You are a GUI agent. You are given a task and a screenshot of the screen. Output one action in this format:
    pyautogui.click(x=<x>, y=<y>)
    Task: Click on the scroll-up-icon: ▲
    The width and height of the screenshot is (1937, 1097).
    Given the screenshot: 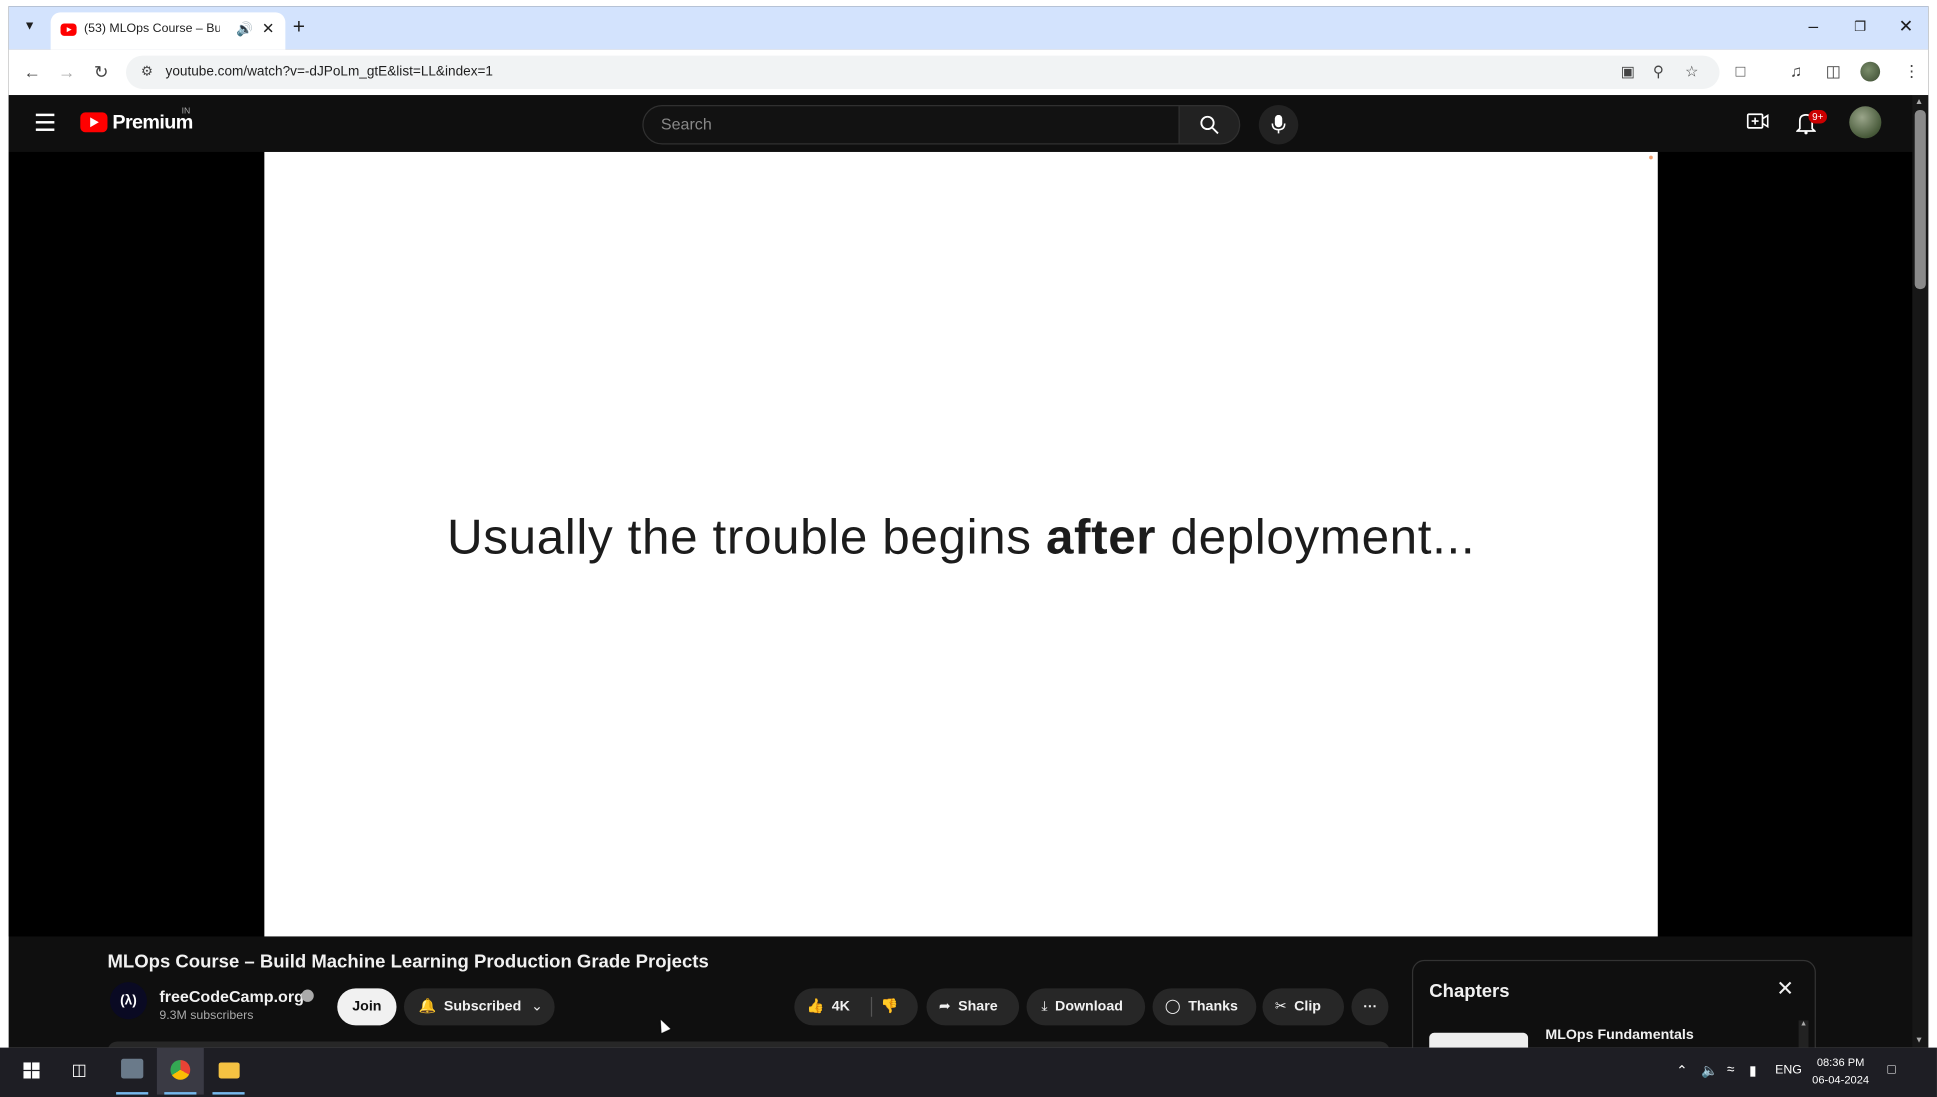 What is the action you would take?
    pyautogui.click(x=1919, y=102)
    